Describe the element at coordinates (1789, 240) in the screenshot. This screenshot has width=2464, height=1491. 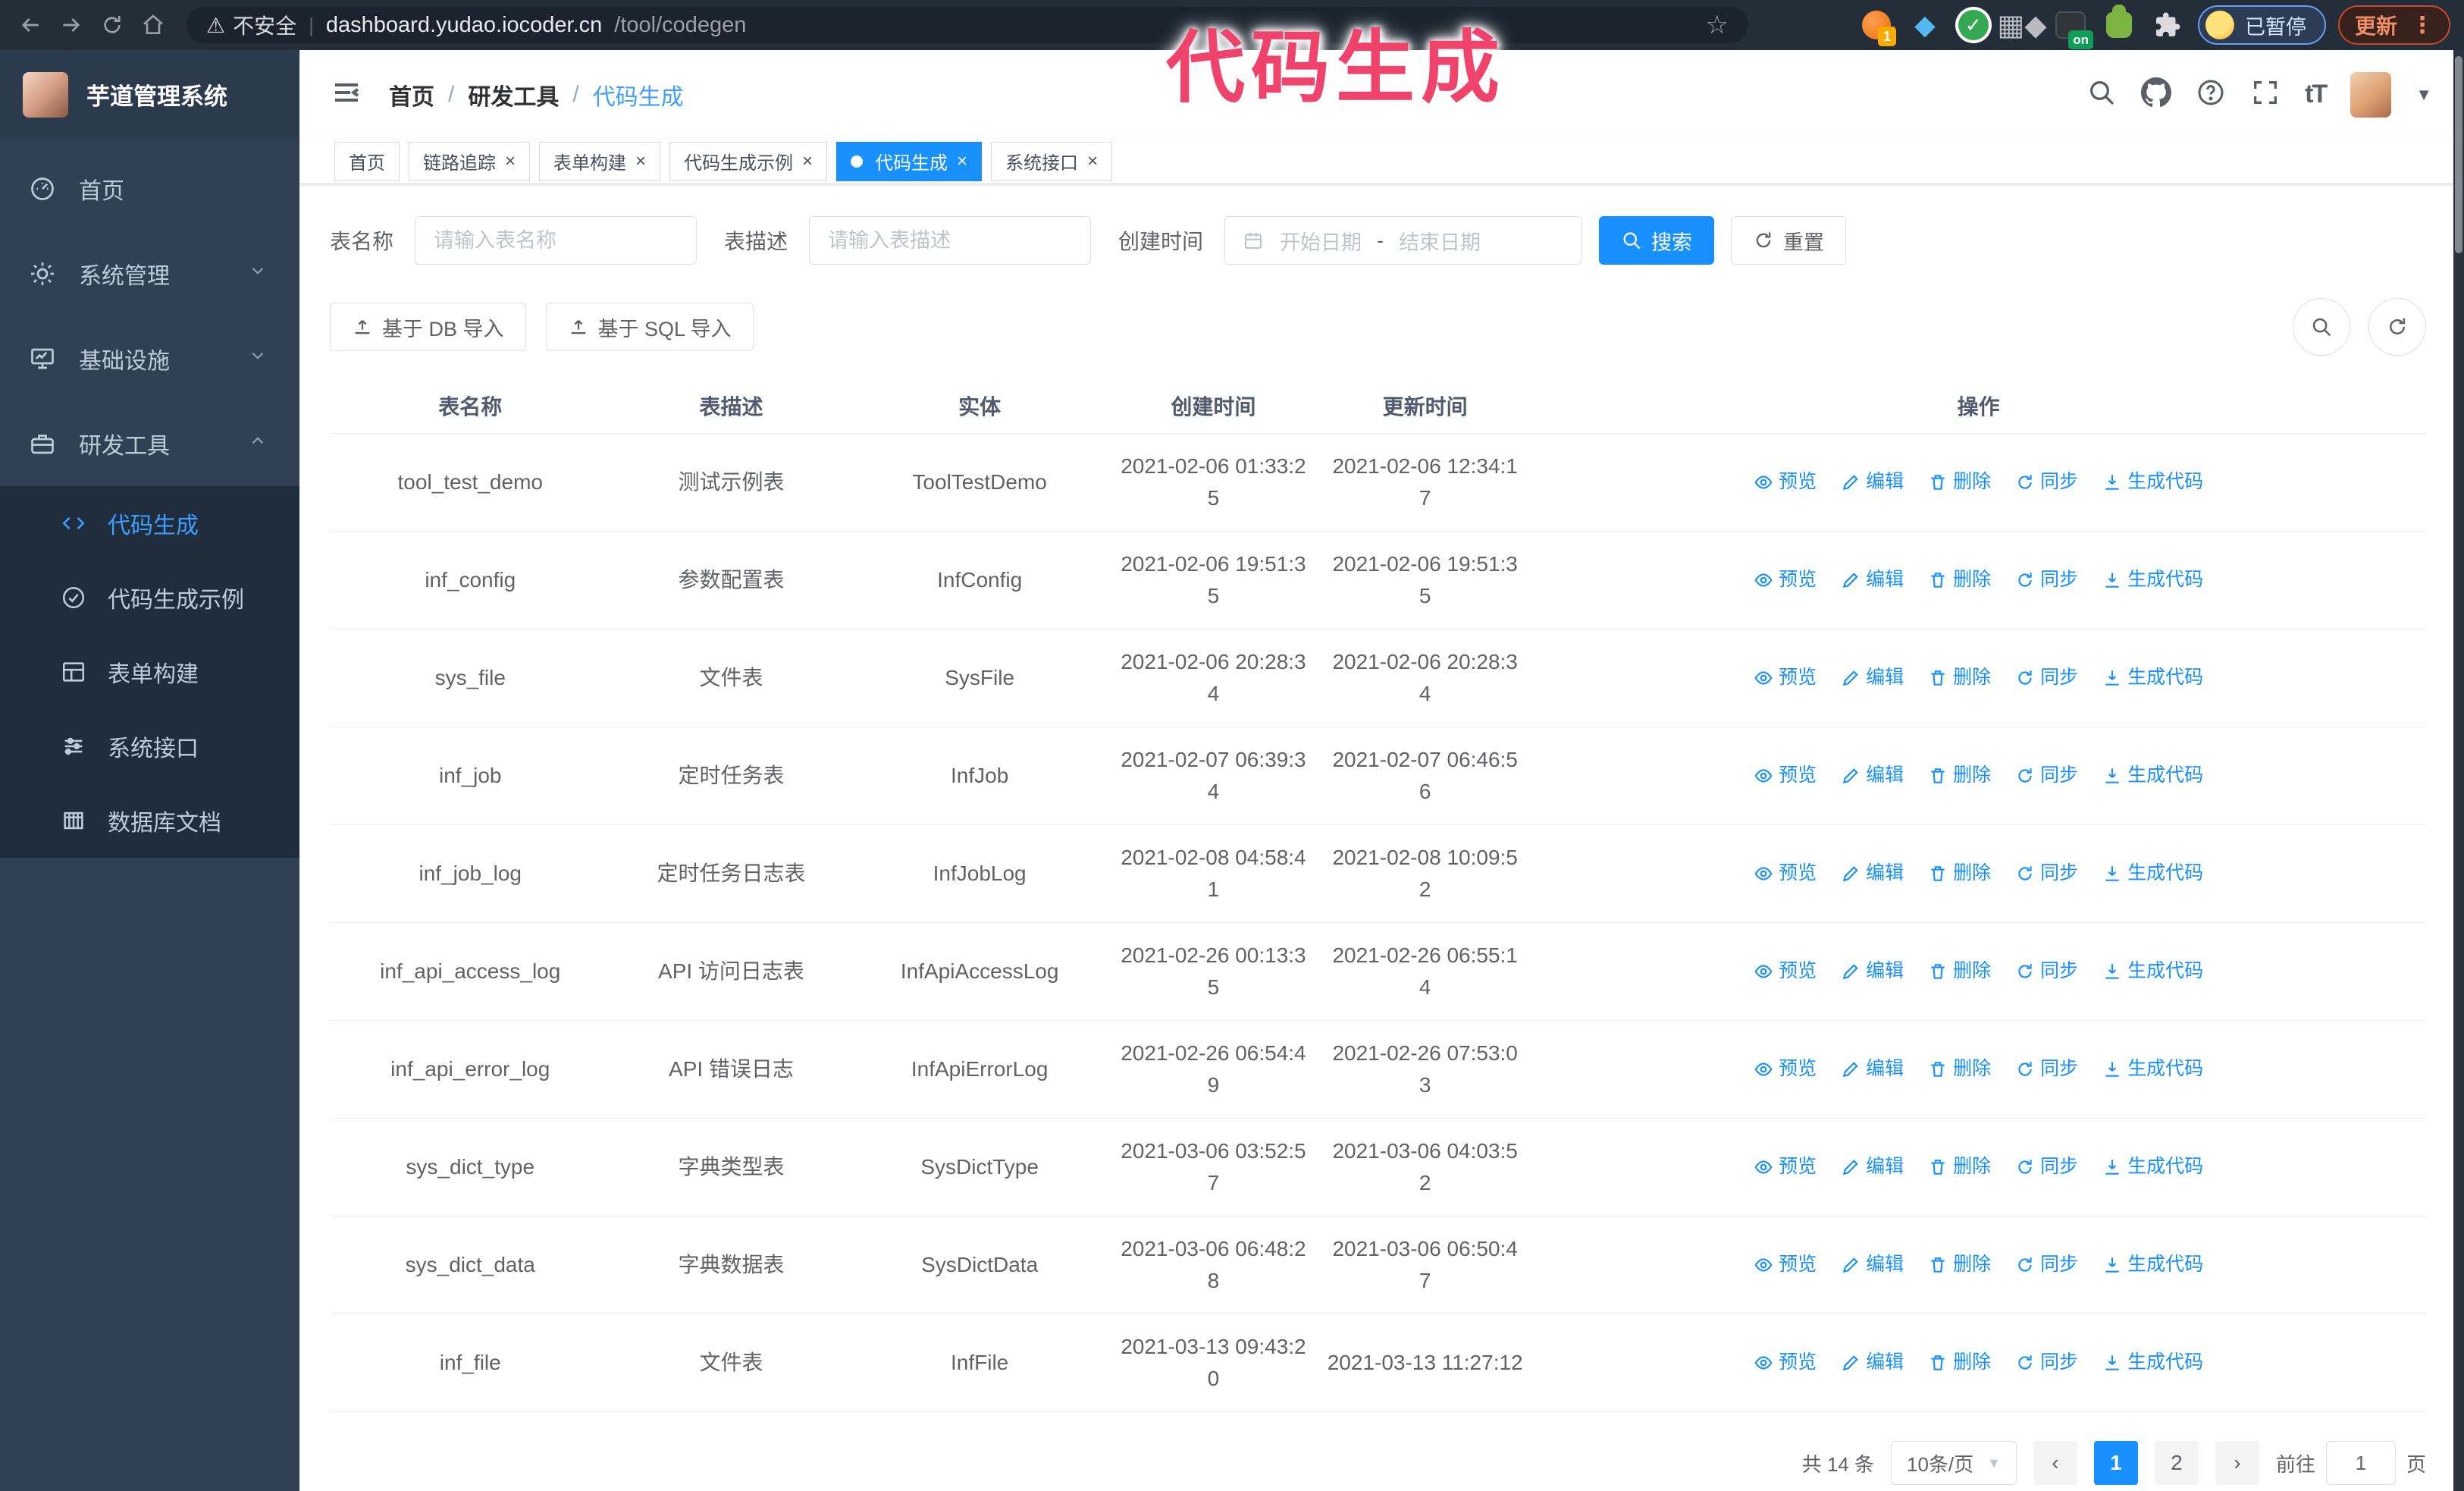
I see `reset-button: 重置` at that location.